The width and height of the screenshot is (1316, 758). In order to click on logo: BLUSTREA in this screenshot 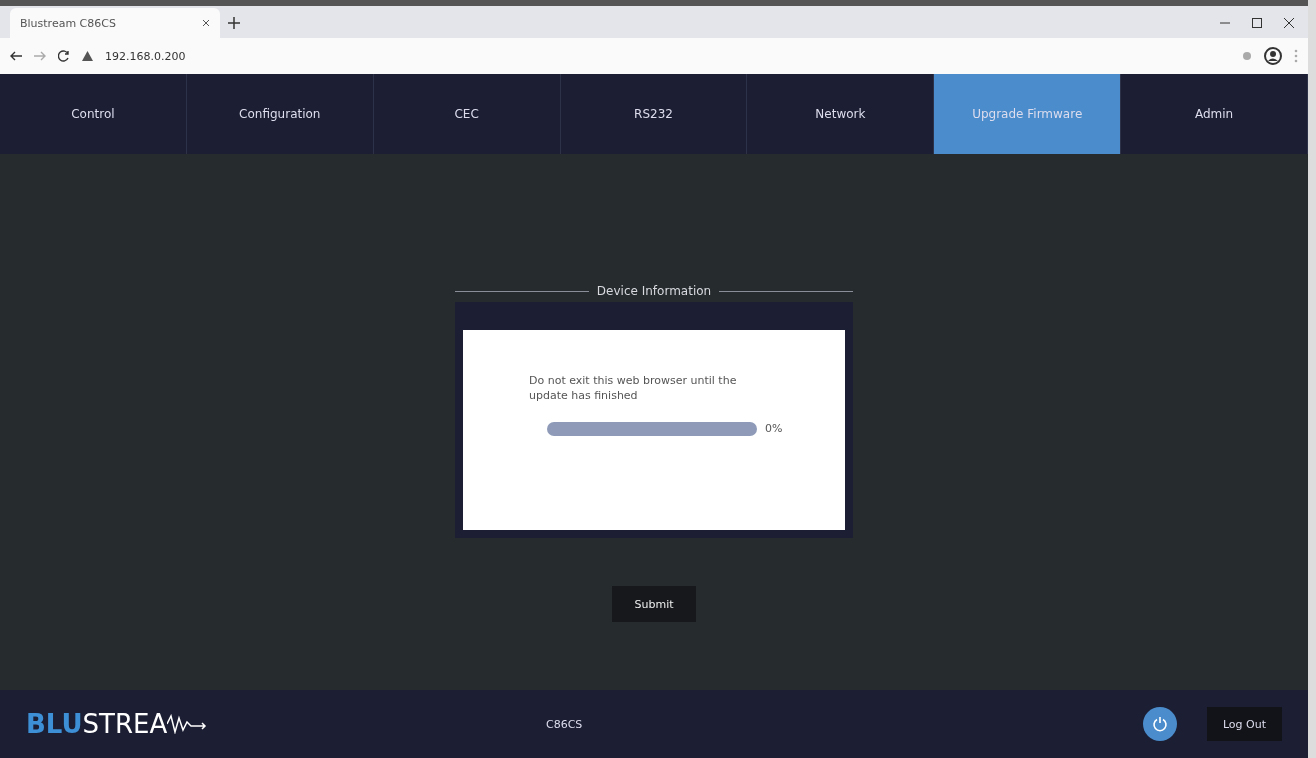, I will do `click(286, 724)`.